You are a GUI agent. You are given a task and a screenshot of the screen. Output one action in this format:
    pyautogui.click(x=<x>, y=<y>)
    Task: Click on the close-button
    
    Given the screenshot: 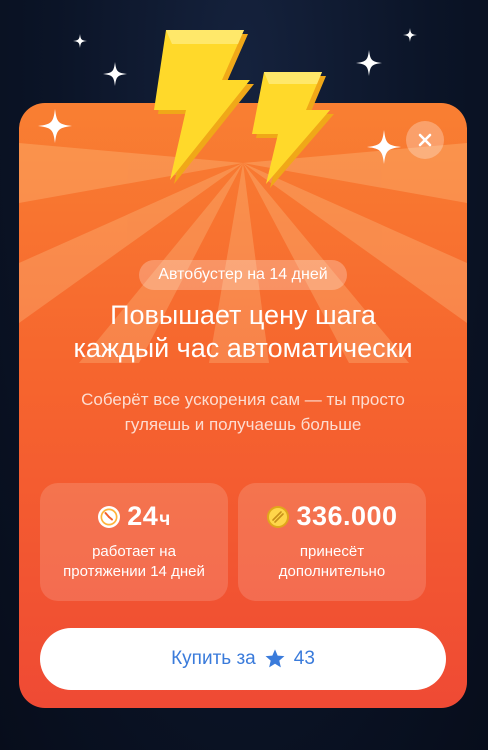 What is the action you would take?
    pyautogui.click(x=425, y=140)
    